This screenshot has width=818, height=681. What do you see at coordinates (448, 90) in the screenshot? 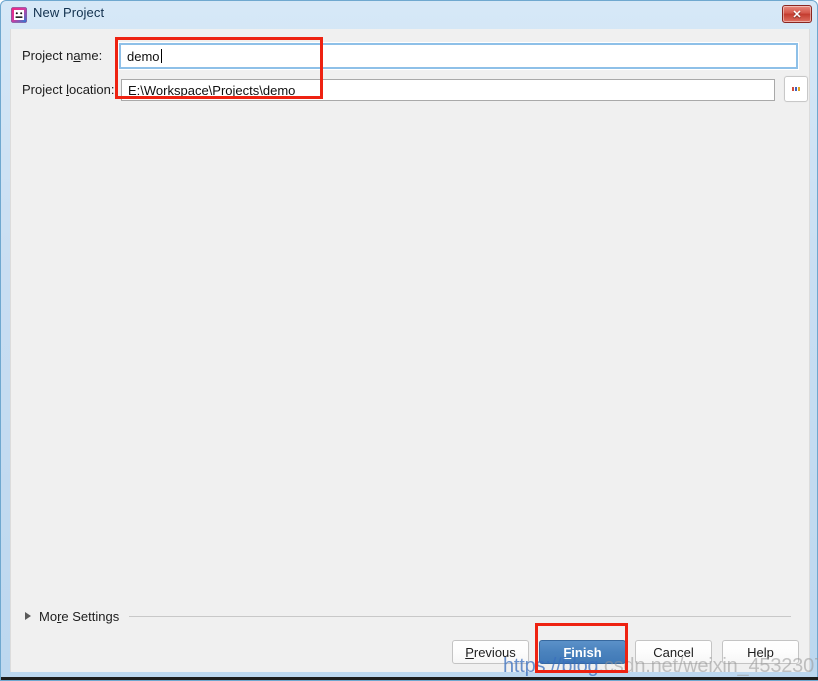
I see `project-location-input: E:\Workspace\Projects\demo` at bounding box center [448, 90].